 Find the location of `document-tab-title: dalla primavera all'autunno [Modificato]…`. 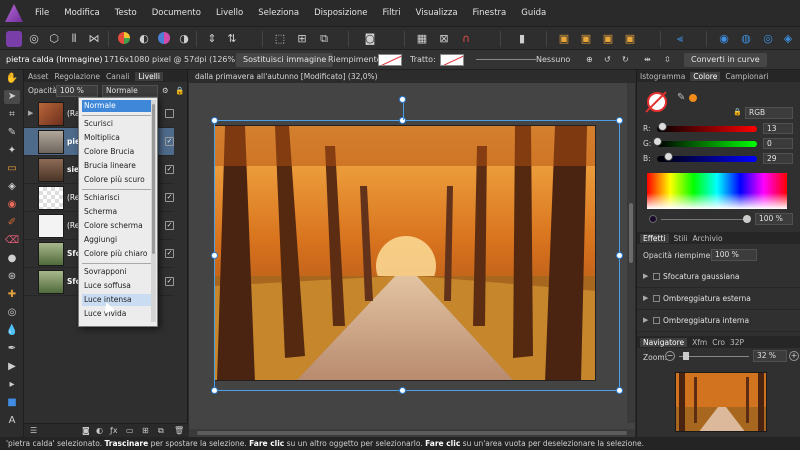

document-tab-title: dalla primavera all'autunno [Modificato]… is located at coordinates (412, 76).